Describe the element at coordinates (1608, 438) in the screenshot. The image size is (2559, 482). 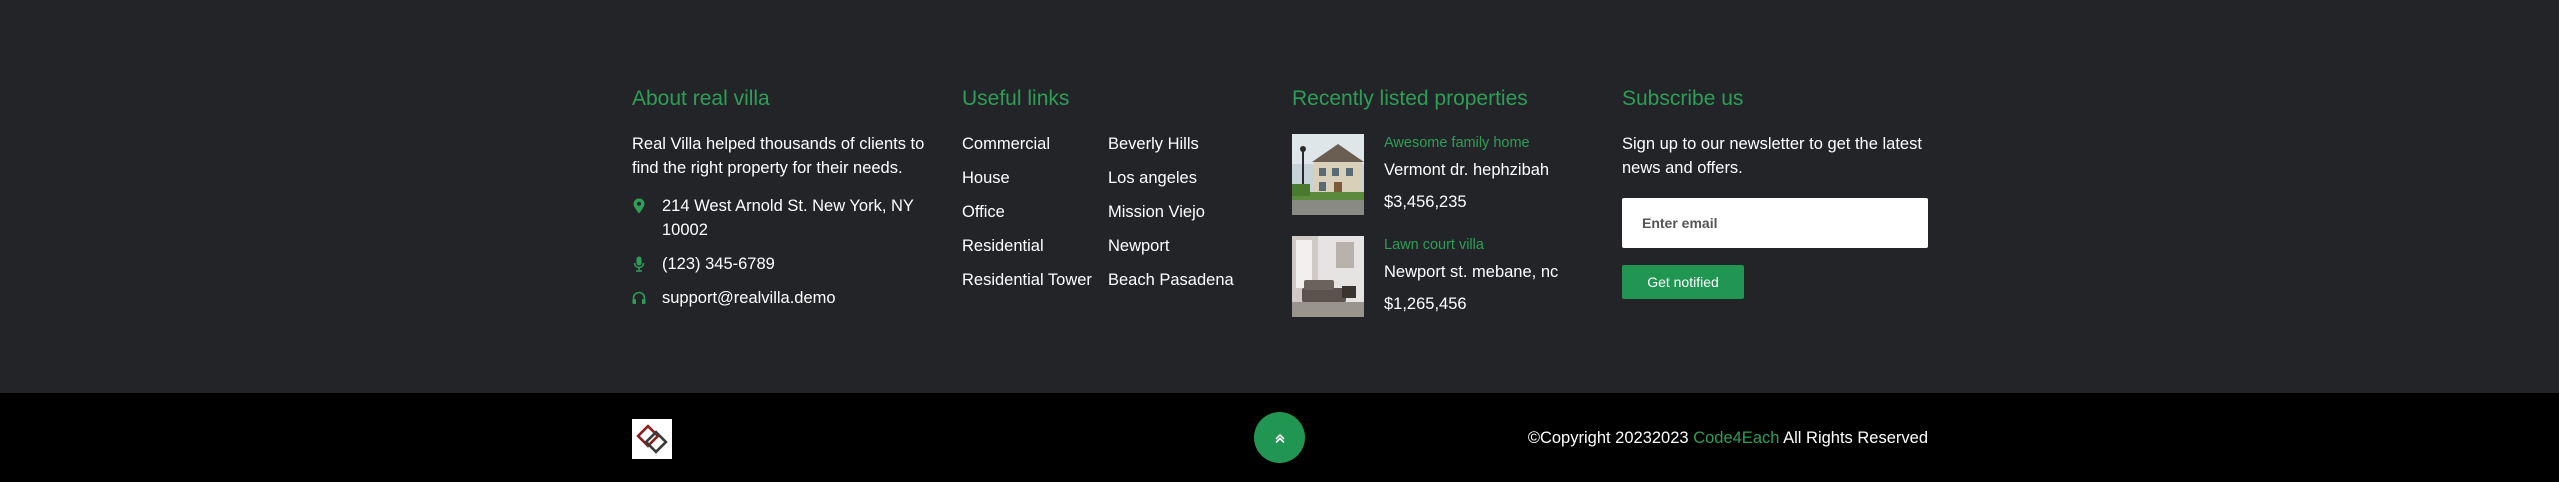
I see `copyright-prefix: ©Copyright 20232023` at that location.